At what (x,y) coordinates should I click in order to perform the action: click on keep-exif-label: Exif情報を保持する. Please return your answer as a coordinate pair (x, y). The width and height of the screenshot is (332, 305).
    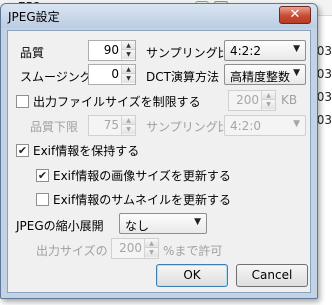
    Looking at the image, I should click on (86, 150).